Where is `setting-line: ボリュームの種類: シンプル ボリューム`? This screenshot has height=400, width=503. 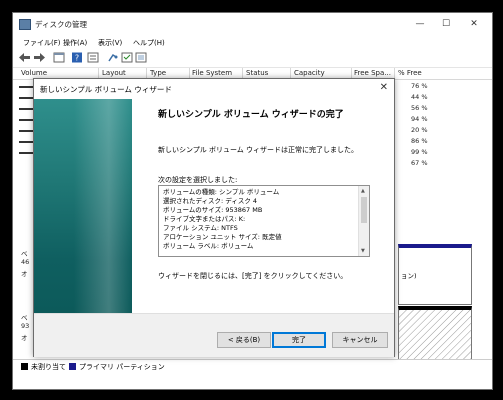
setting-line: ボリュームの種類: シンプル ボリューム is located at coordinates (221, 192).